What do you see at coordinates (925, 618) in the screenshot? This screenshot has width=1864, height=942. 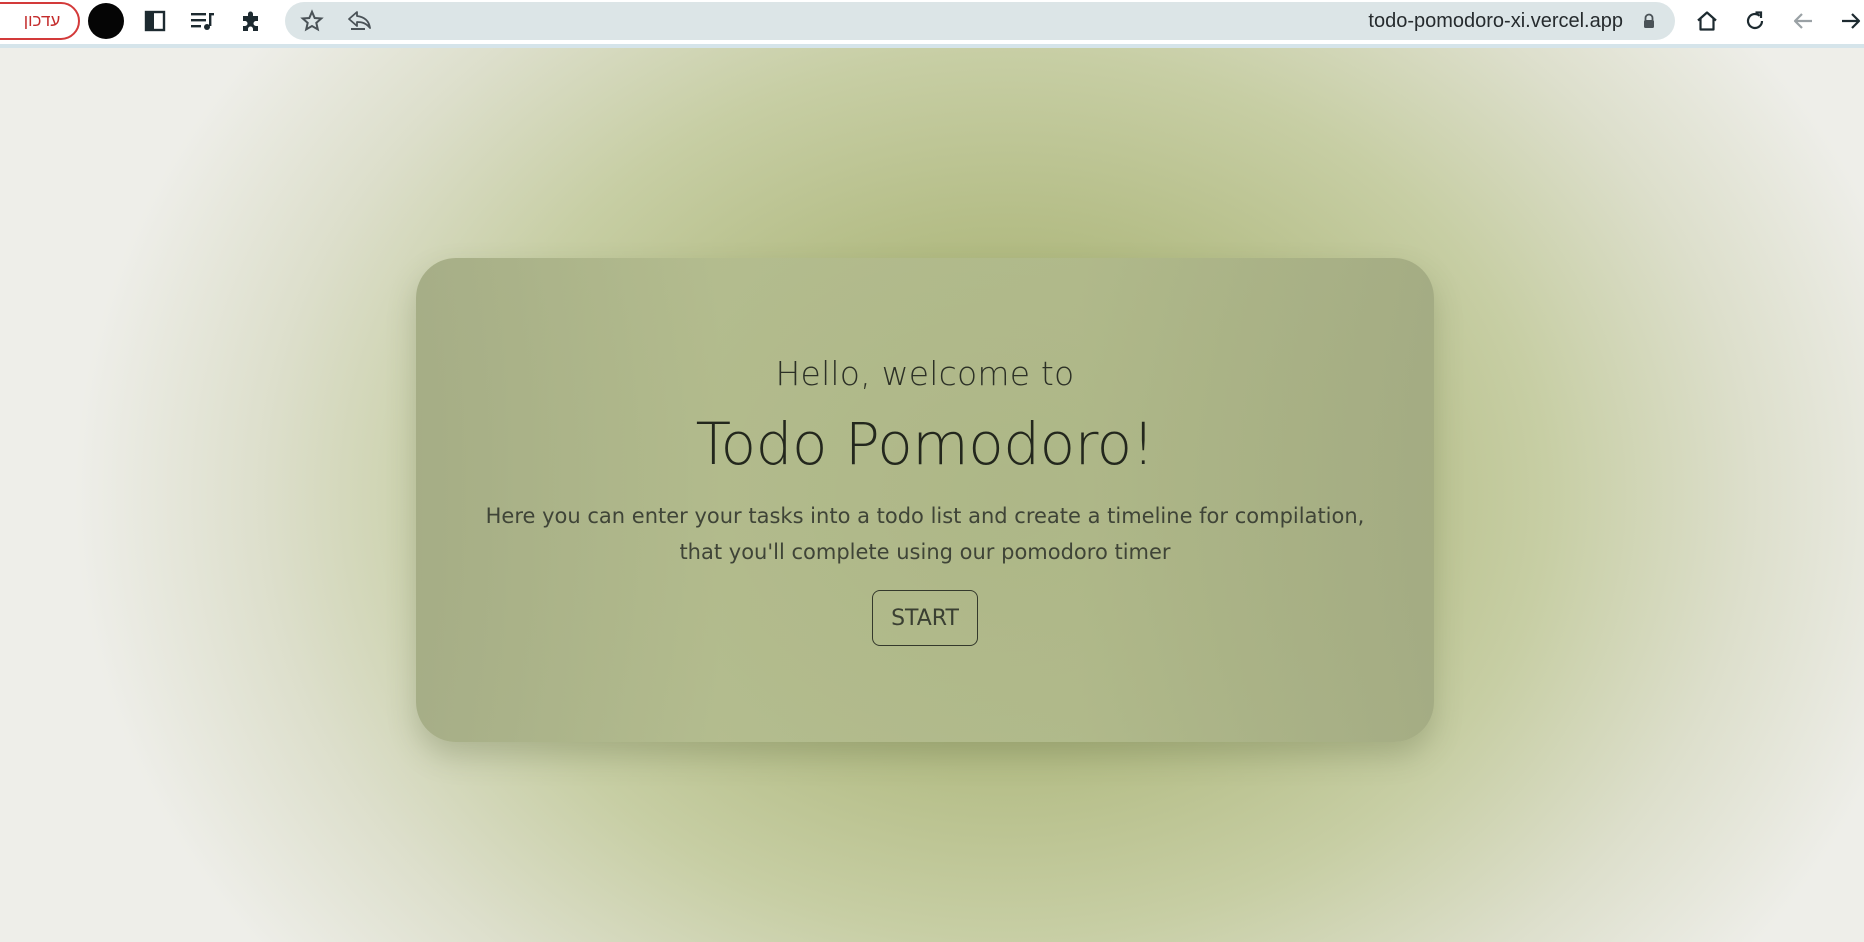 I see `start-button: START` at bounding box center [925, 618].